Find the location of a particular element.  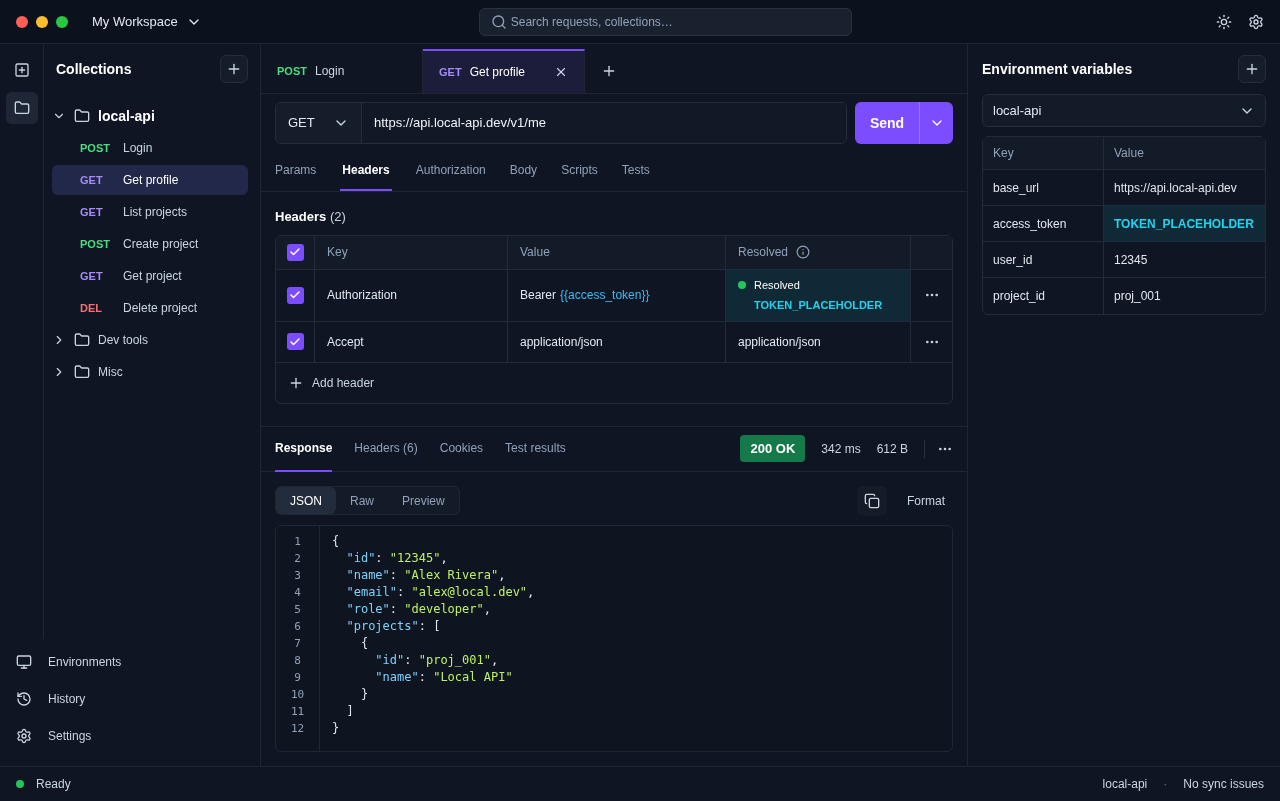

folder-name: Misc is located at coordinates (110, 372).